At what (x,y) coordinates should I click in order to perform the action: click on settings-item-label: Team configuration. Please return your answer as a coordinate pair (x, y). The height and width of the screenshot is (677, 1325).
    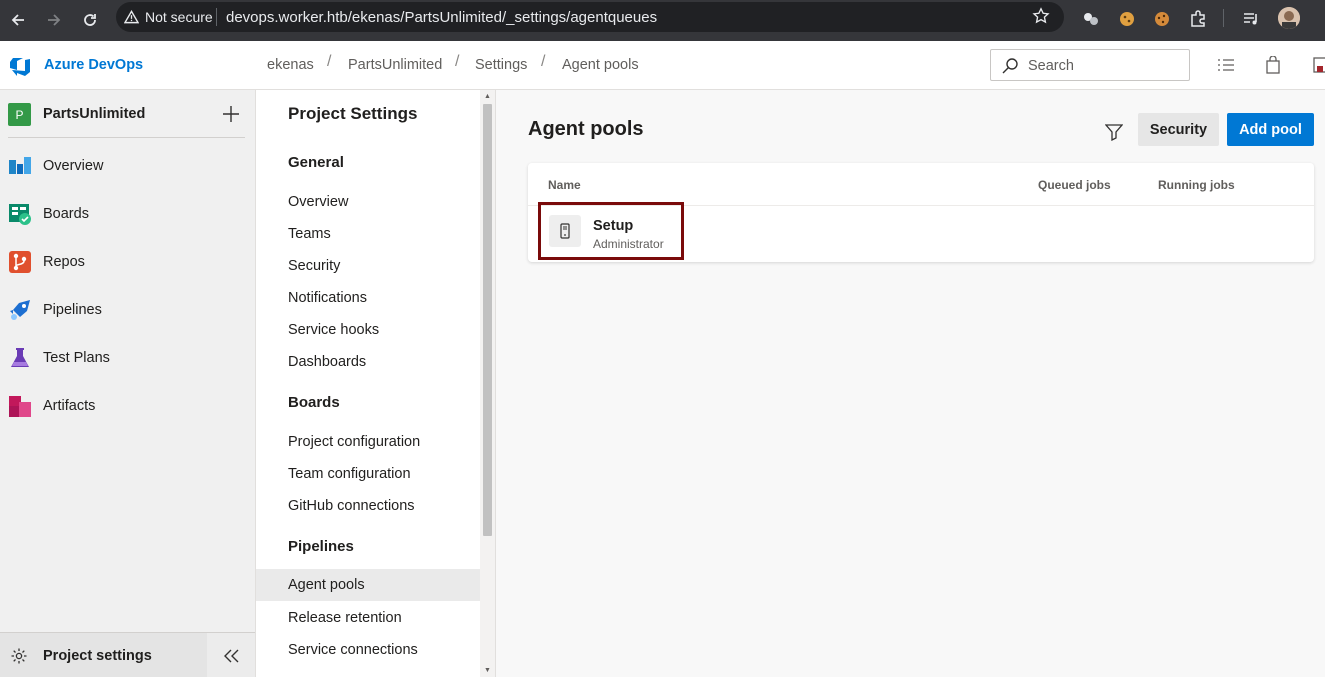
    Looking at the image, I should click on (349, 474).